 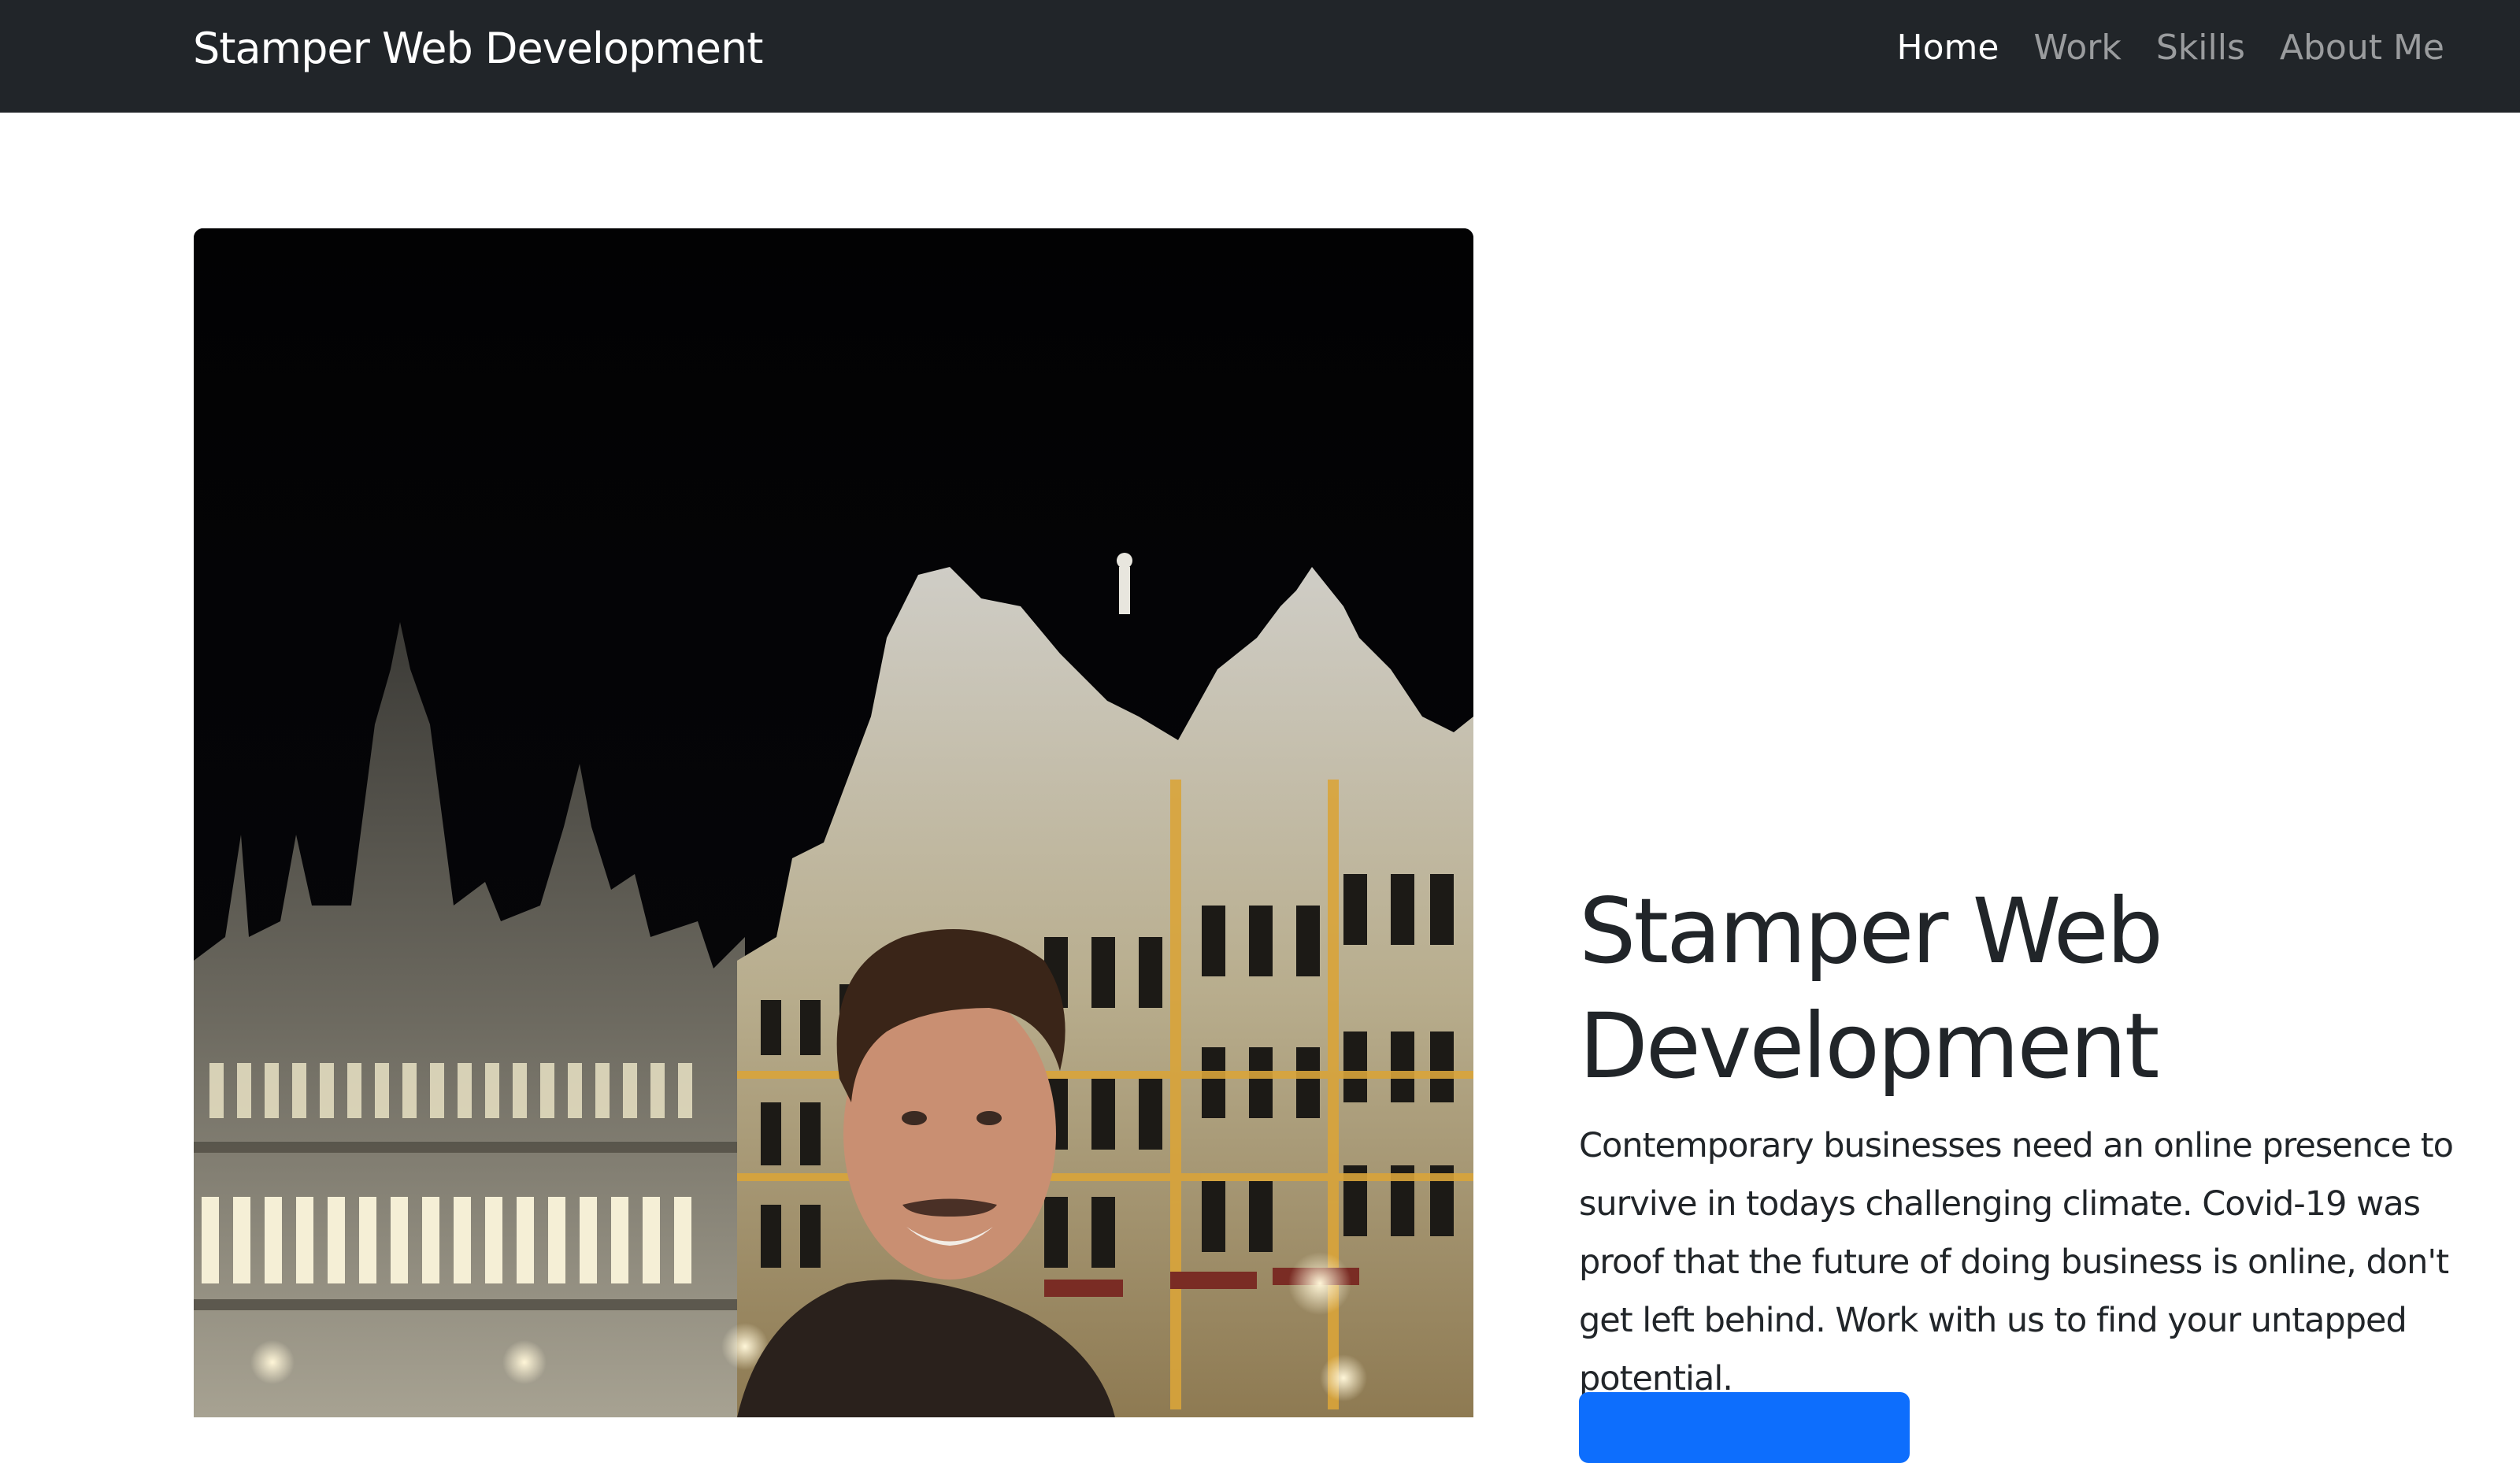 What do you see at coordinates (2200, 48) in the screenshot?
I see `nav-link-skills: Skills` at bounding box center [2200, 48].